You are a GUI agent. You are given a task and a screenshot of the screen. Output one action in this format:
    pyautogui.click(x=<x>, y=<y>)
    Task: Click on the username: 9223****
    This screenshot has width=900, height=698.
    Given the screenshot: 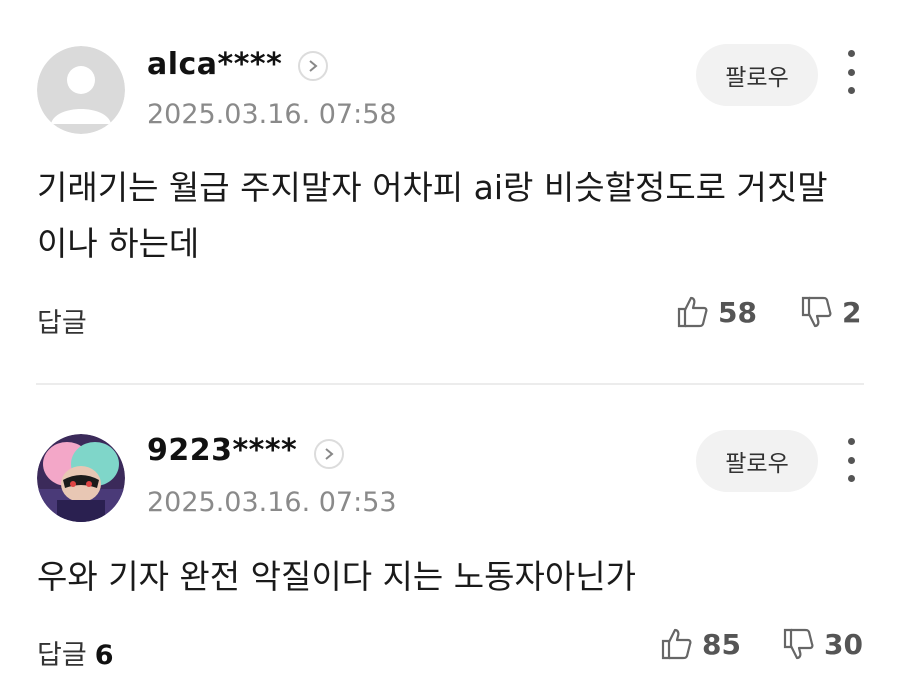 What is the action you would take?
    pyautogui.click(x=222, y=450)
    